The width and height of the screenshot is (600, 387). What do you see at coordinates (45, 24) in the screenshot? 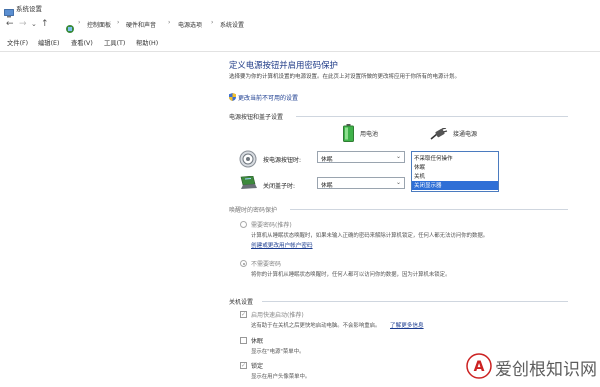
I see `up-button: ↑` at bounding box center [45, 24].